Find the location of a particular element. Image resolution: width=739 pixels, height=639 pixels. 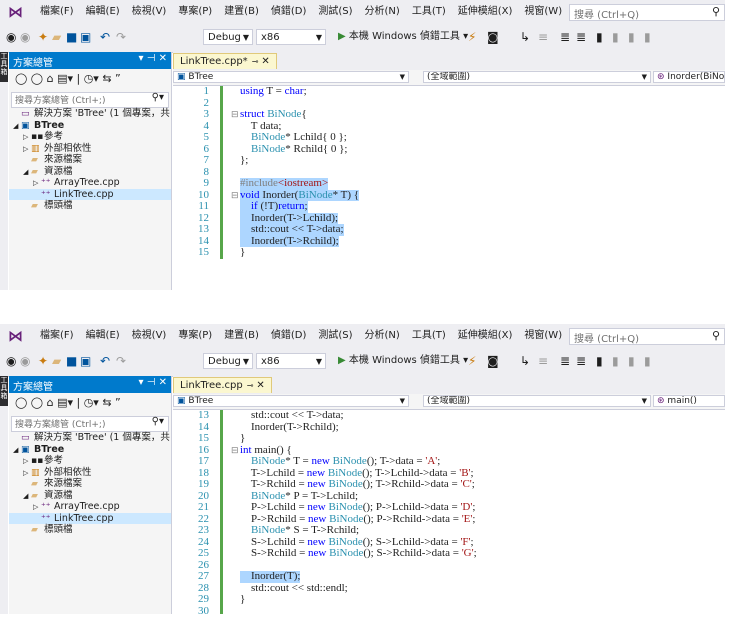

screenshot-icon: ◙ is located at coordinates (493, 37).